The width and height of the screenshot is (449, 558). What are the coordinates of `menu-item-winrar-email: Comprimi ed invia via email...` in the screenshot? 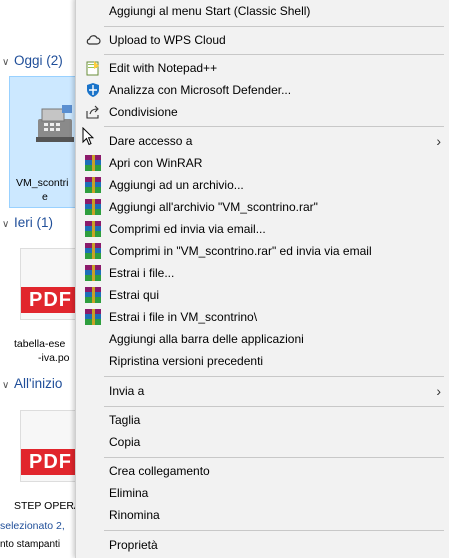 It's located at (261, 229).